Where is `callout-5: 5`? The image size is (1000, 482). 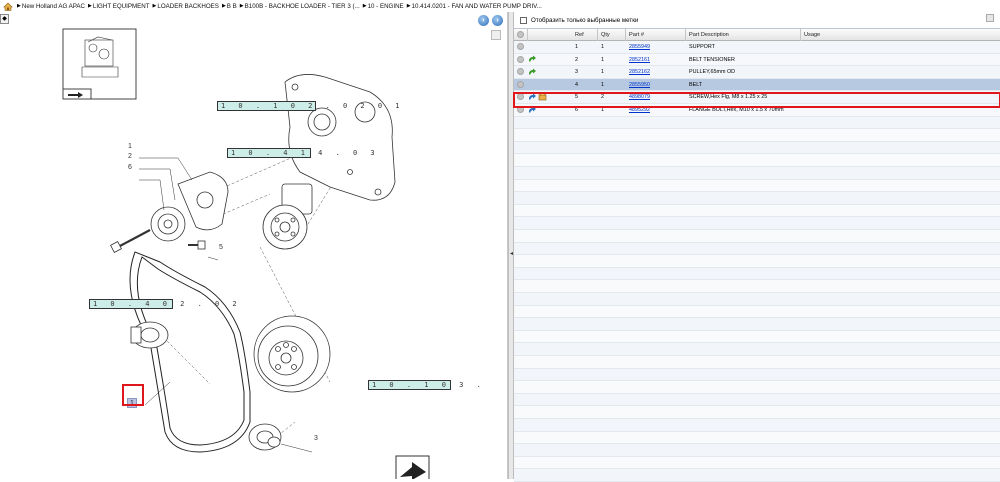
callout-5: 5 is located at coordinates (221, 247).